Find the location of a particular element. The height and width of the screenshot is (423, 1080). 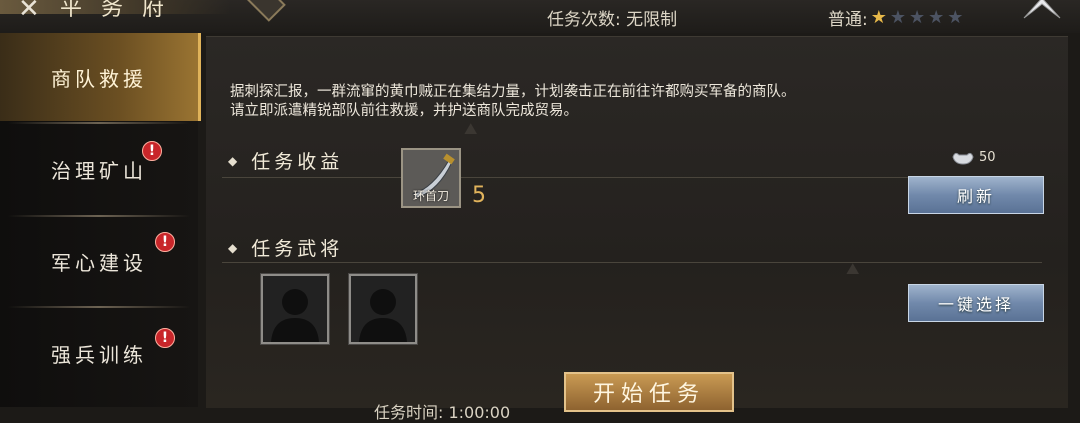

sidebar-item-govern-mine: 治理矿山 ! is located at coordinates (99, 169).